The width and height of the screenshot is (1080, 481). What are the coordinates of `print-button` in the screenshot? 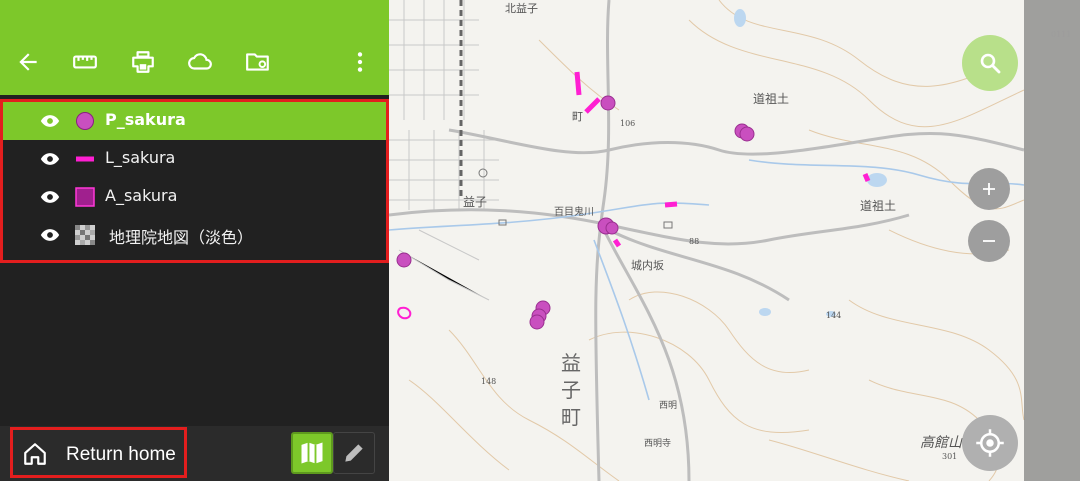 It's located at (143, 62).